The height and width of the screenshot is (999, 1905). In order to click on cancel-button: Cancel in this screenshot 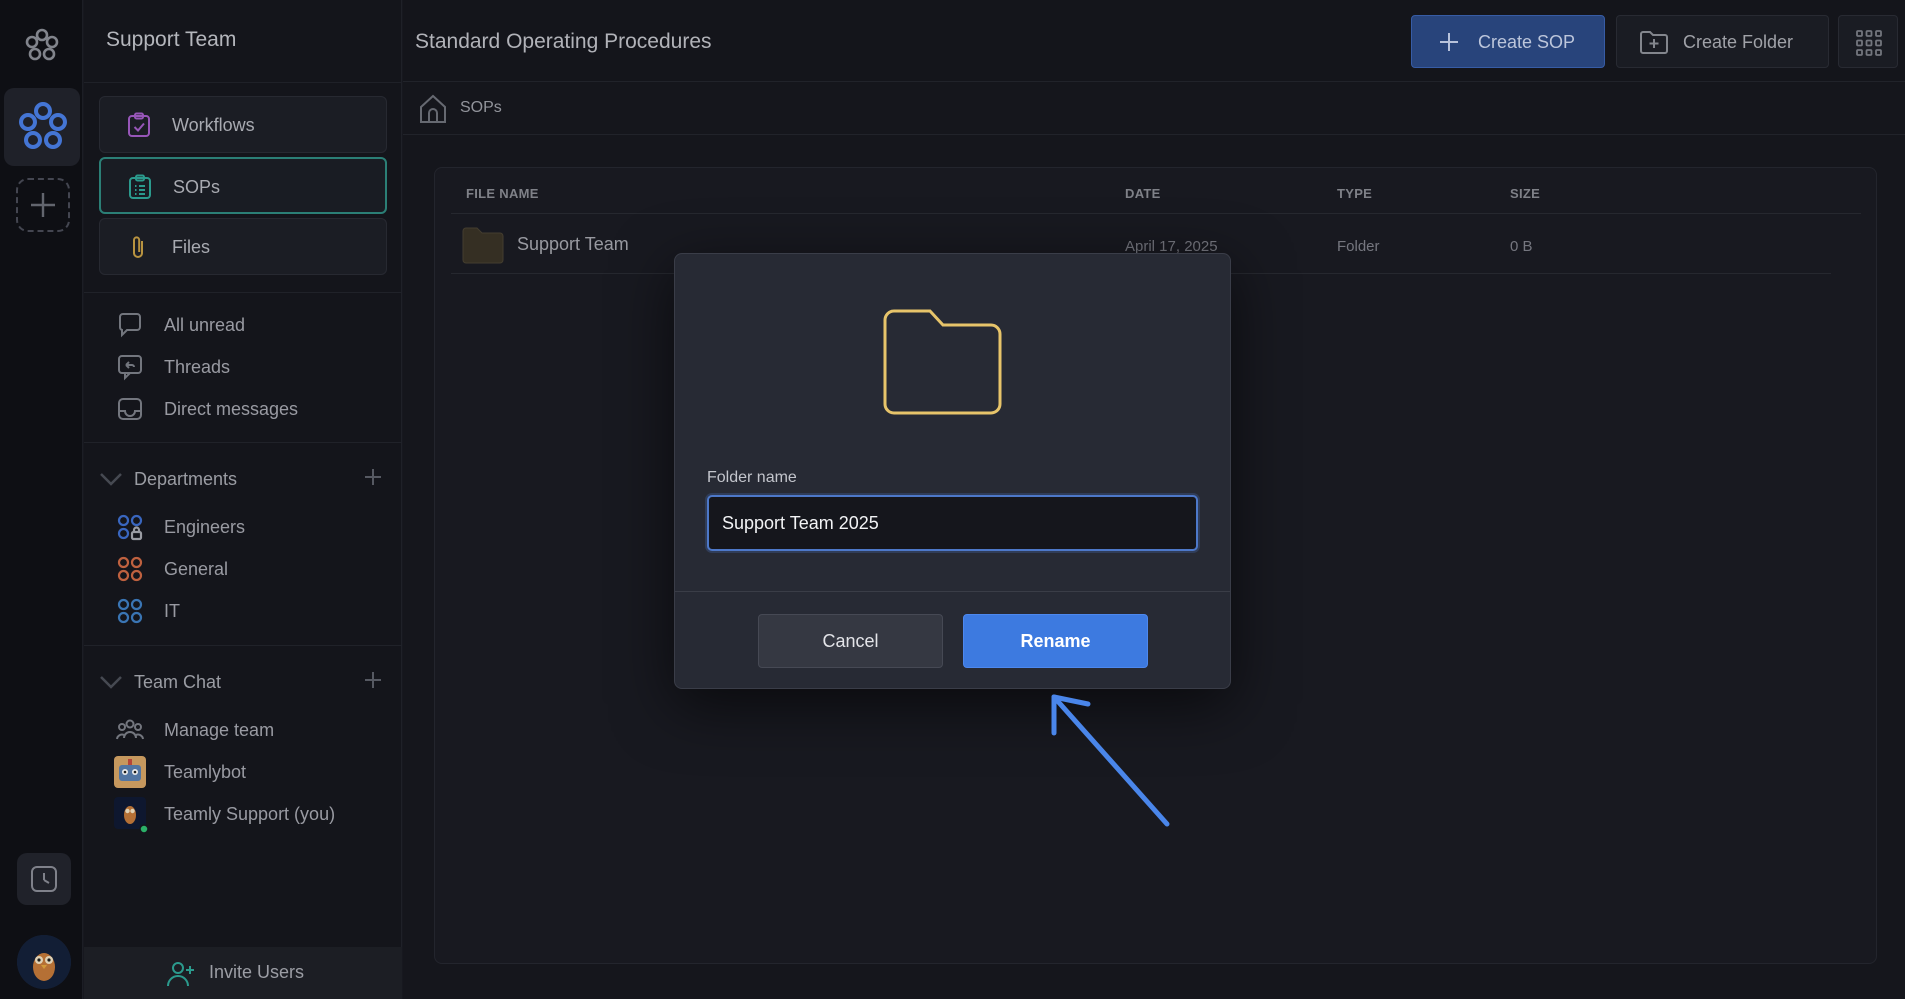, I will do `click(850, 641)`.